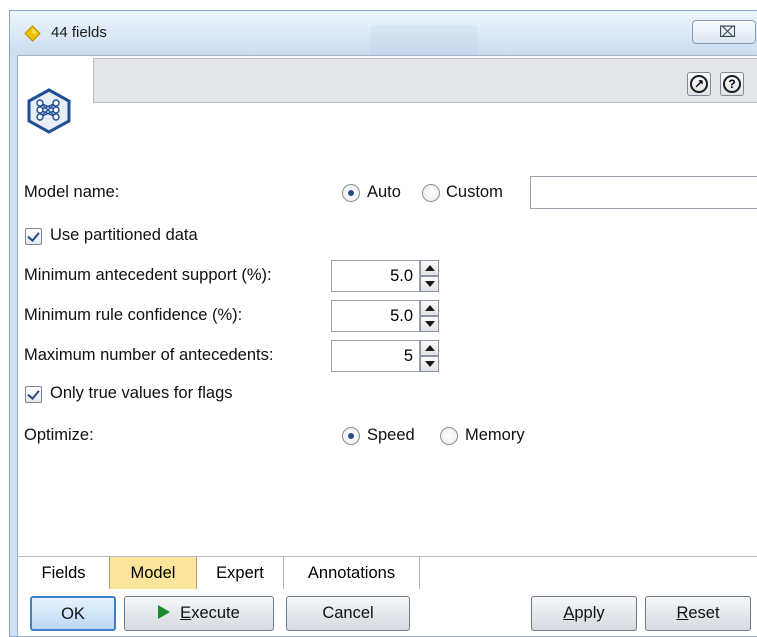  What do you see at coordinates (569, 613) in the screenshot?
I see `apply-mnemonic: A` at bounding box center [569, 613].